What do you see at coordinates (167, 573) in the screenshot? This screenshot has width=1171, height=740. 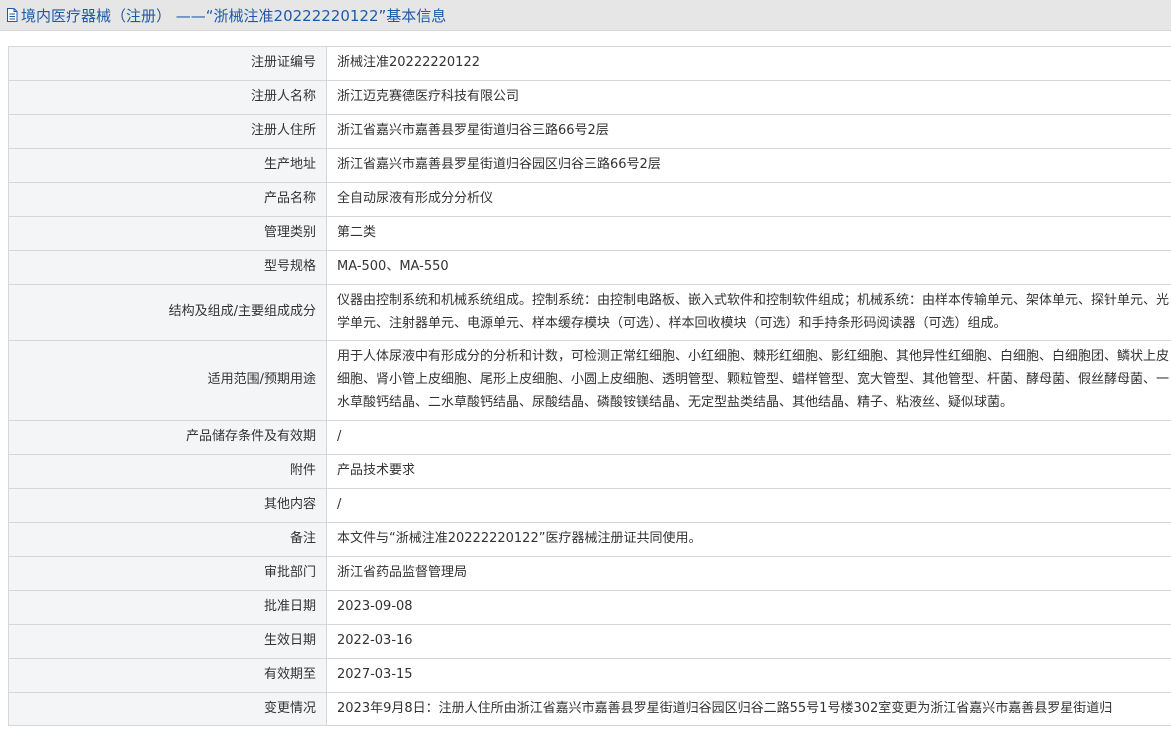 I see `field-label: 审批部门` at bounding box center [167, 573].